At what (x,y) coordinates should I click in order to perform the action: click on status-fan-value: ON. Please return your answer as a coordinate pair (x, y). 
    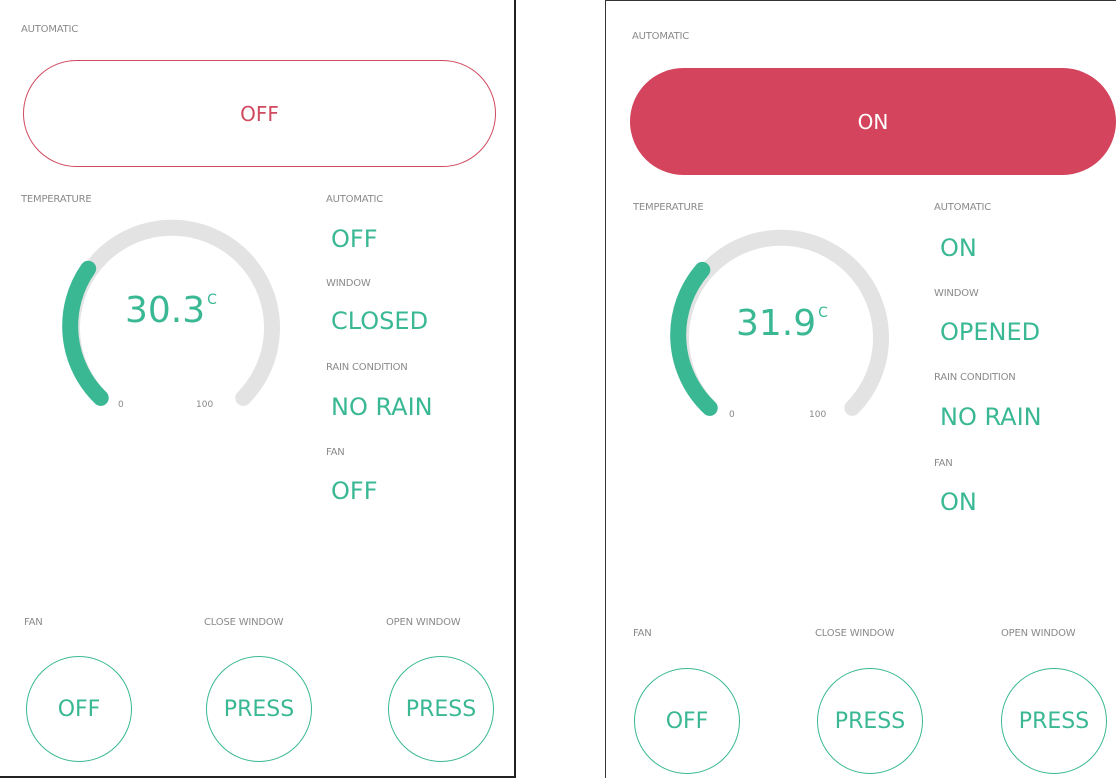
    Looking at the image, I should click on (958, 502).